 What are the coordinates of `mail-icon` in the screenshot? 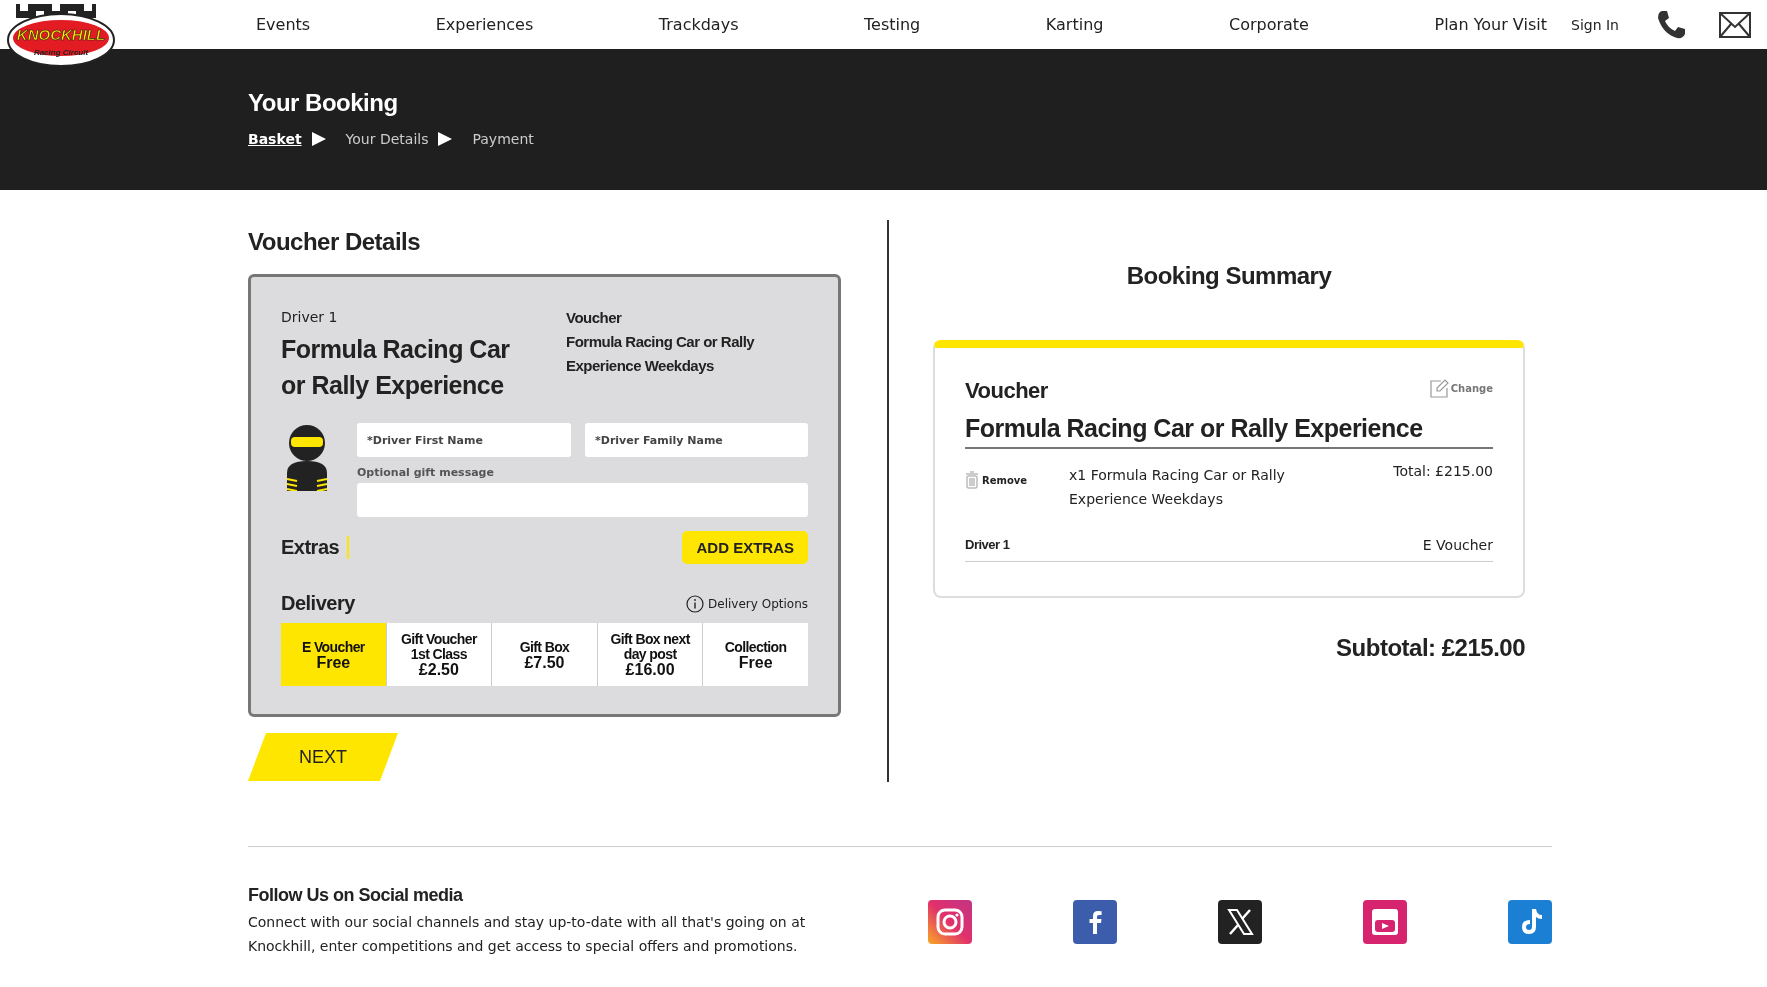 It's located at (1735, 24).